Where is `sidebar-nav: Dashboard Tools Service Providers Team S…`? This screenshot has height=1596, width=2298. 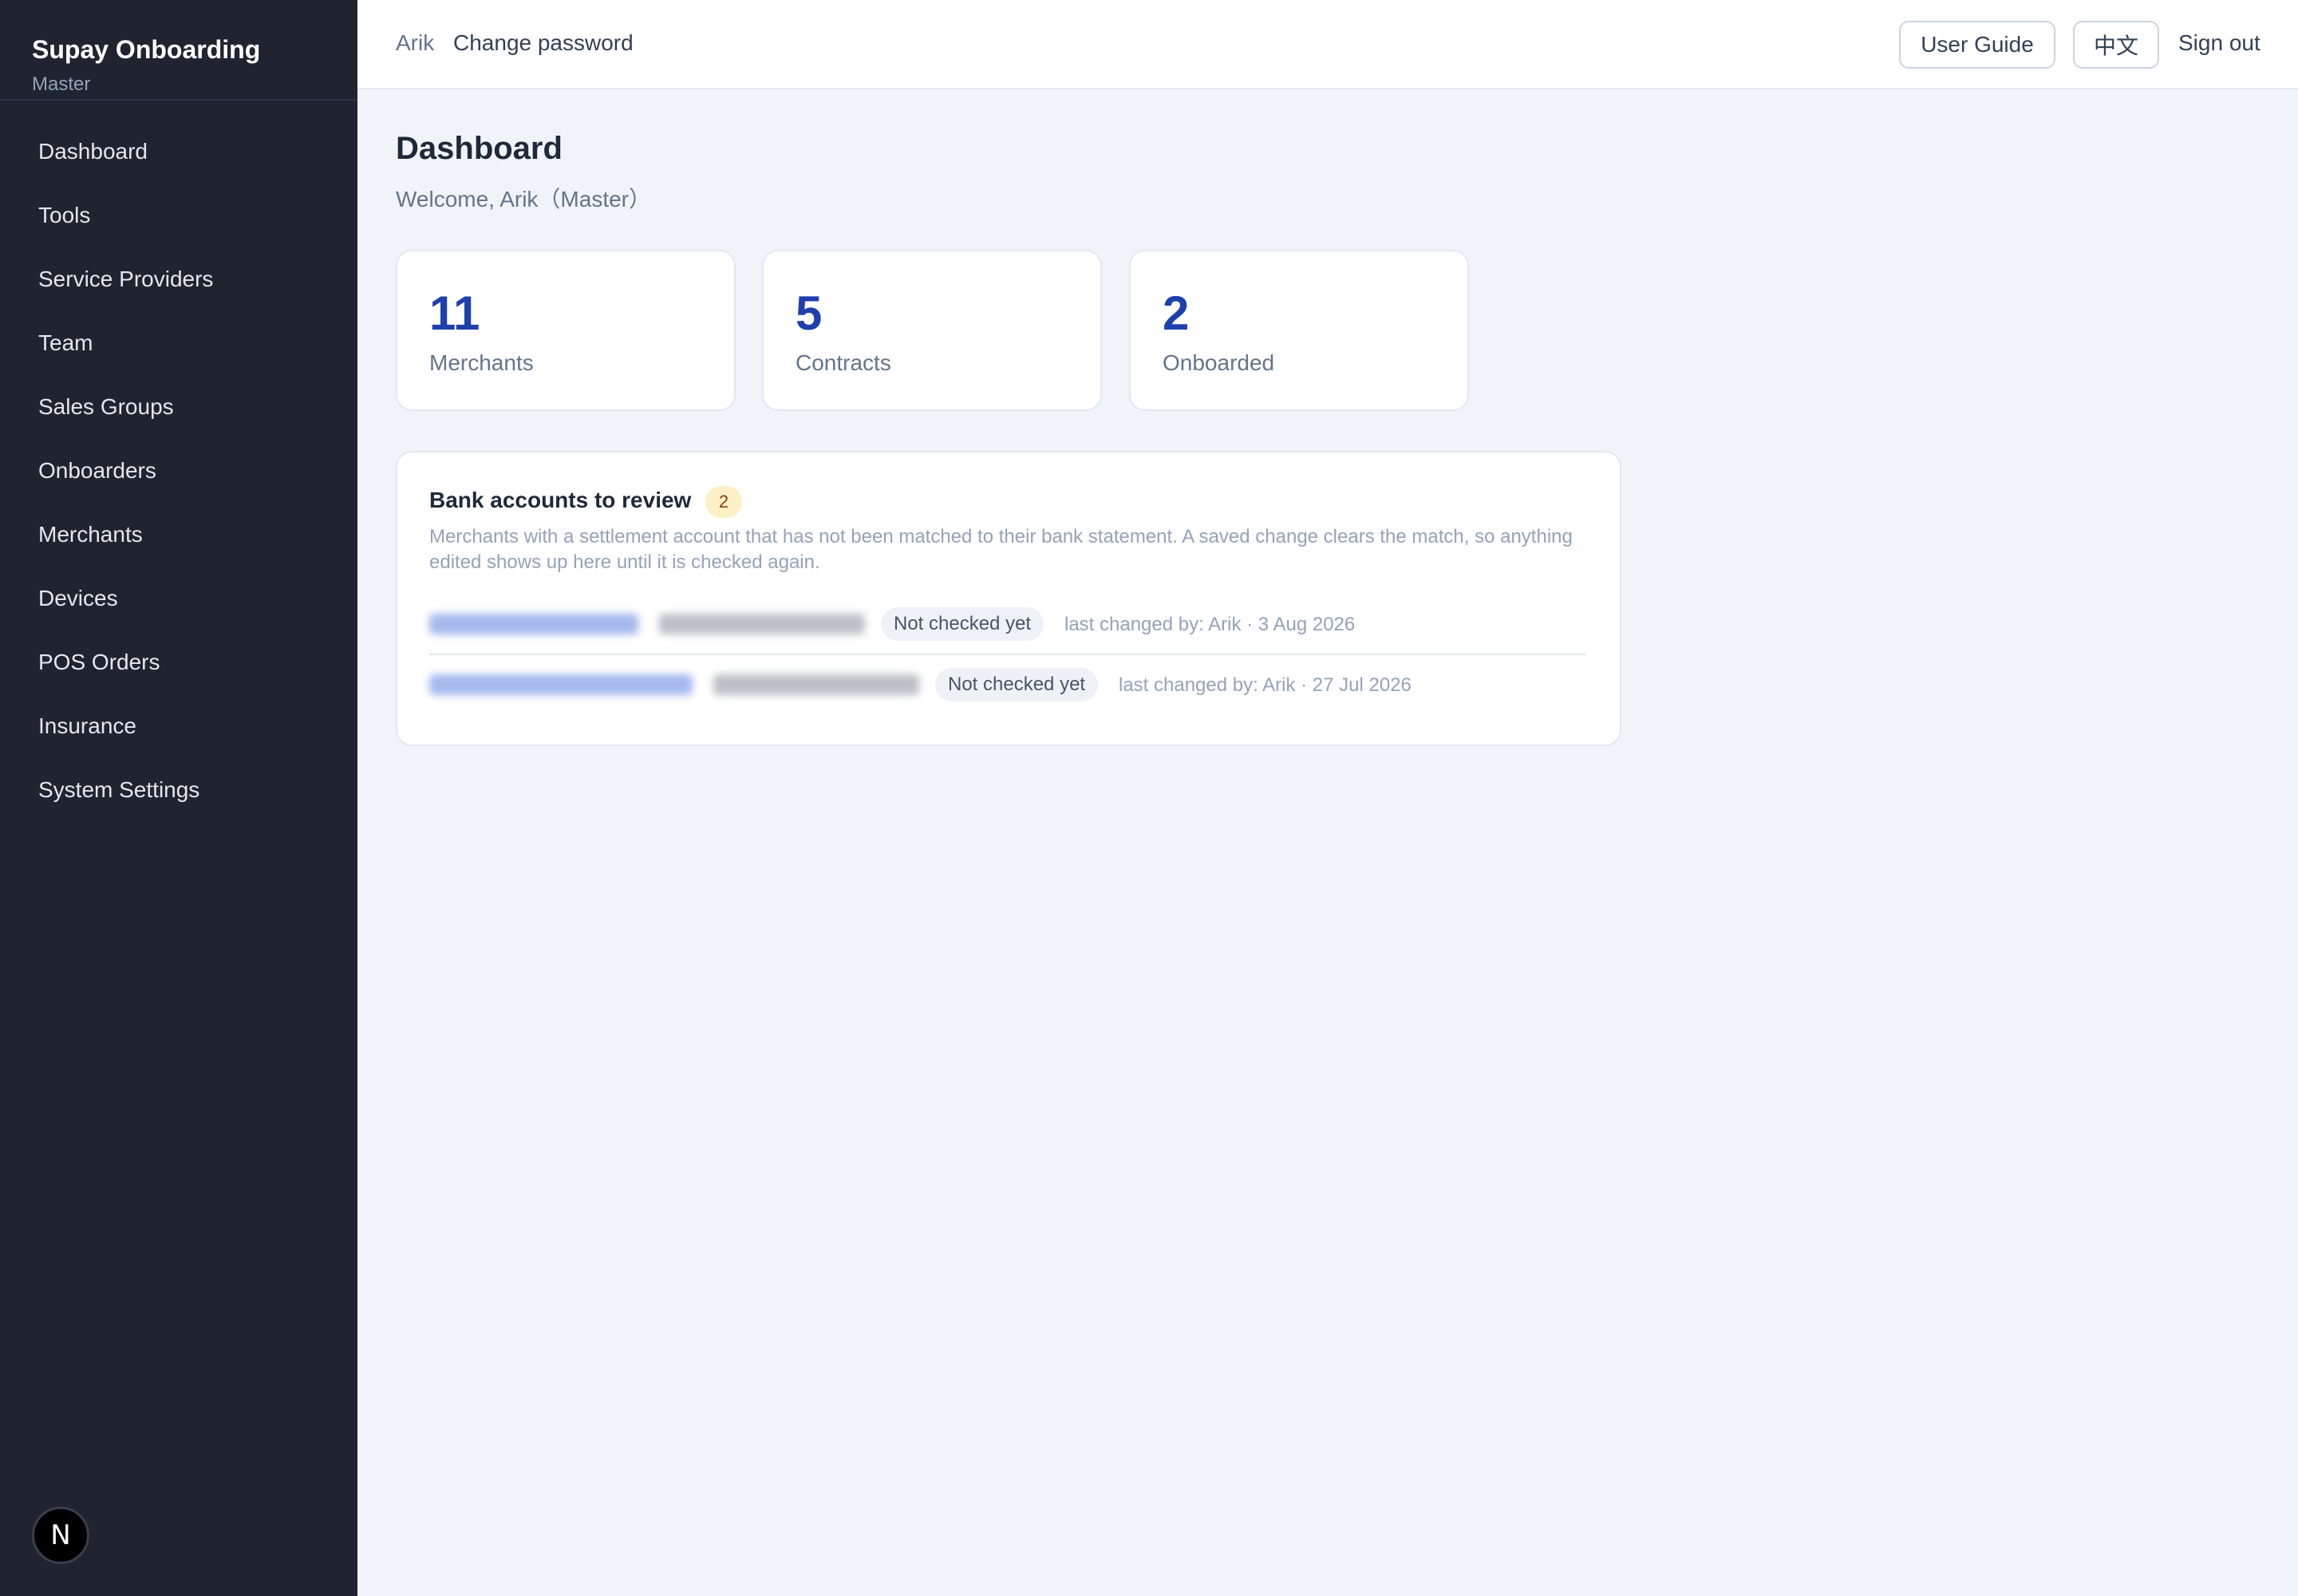
sidebar-nav: Dashboard Tools Service Providers Team S… is located at coordinates (179, 461).